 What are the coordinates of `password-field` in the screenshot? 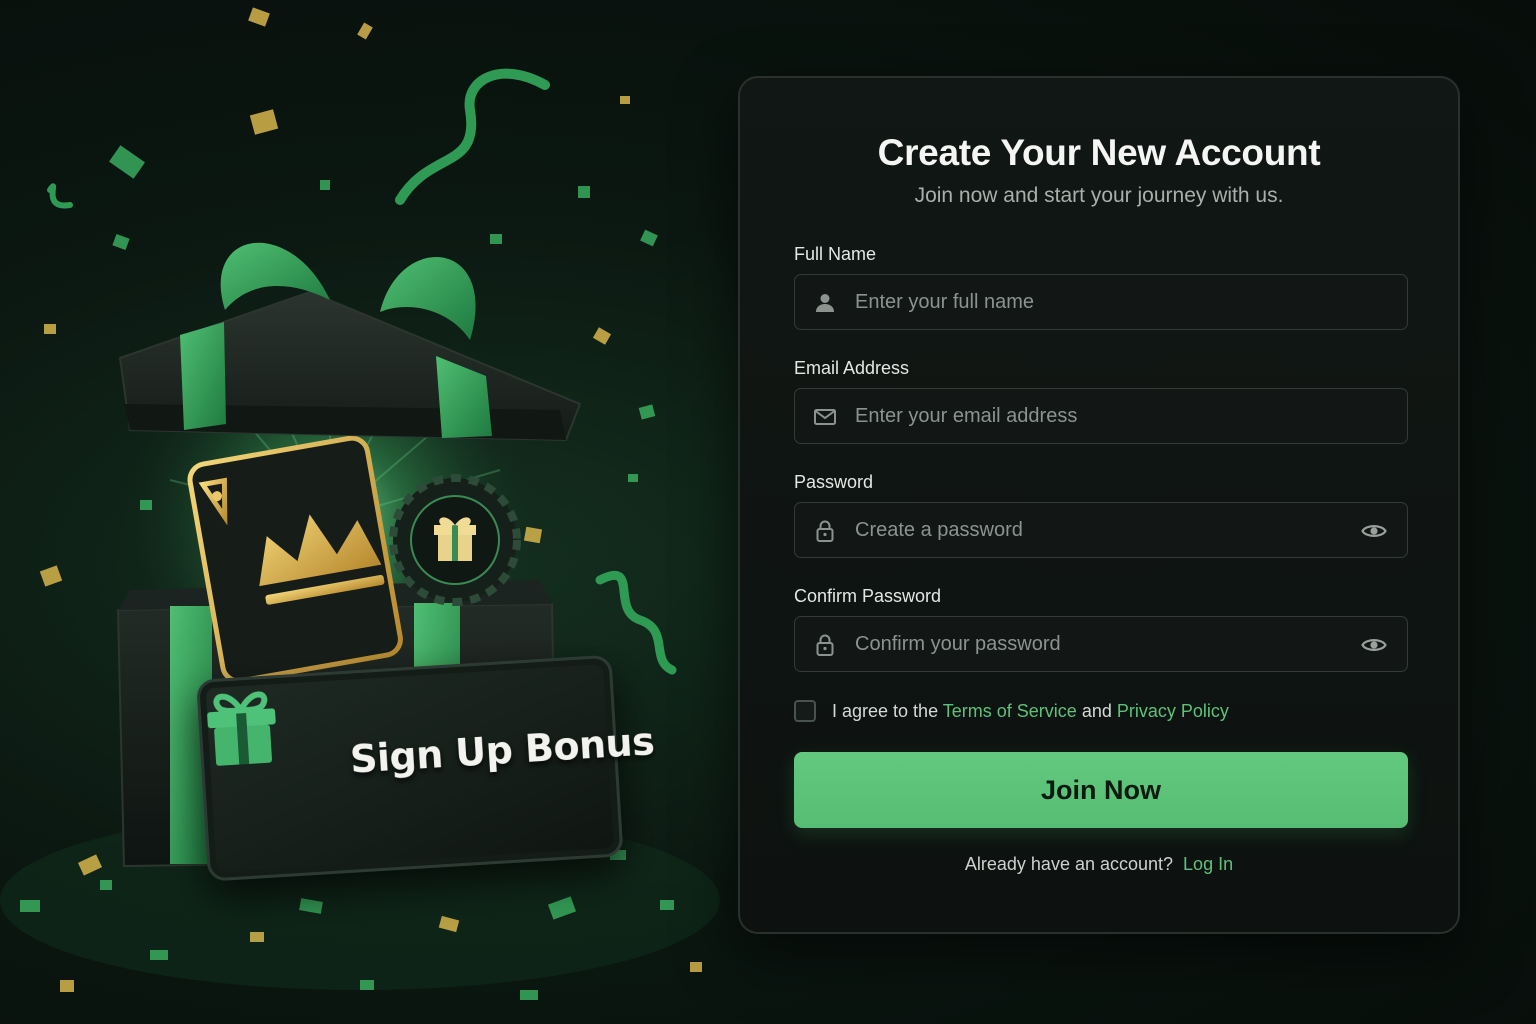 It's located at (1101, 530).